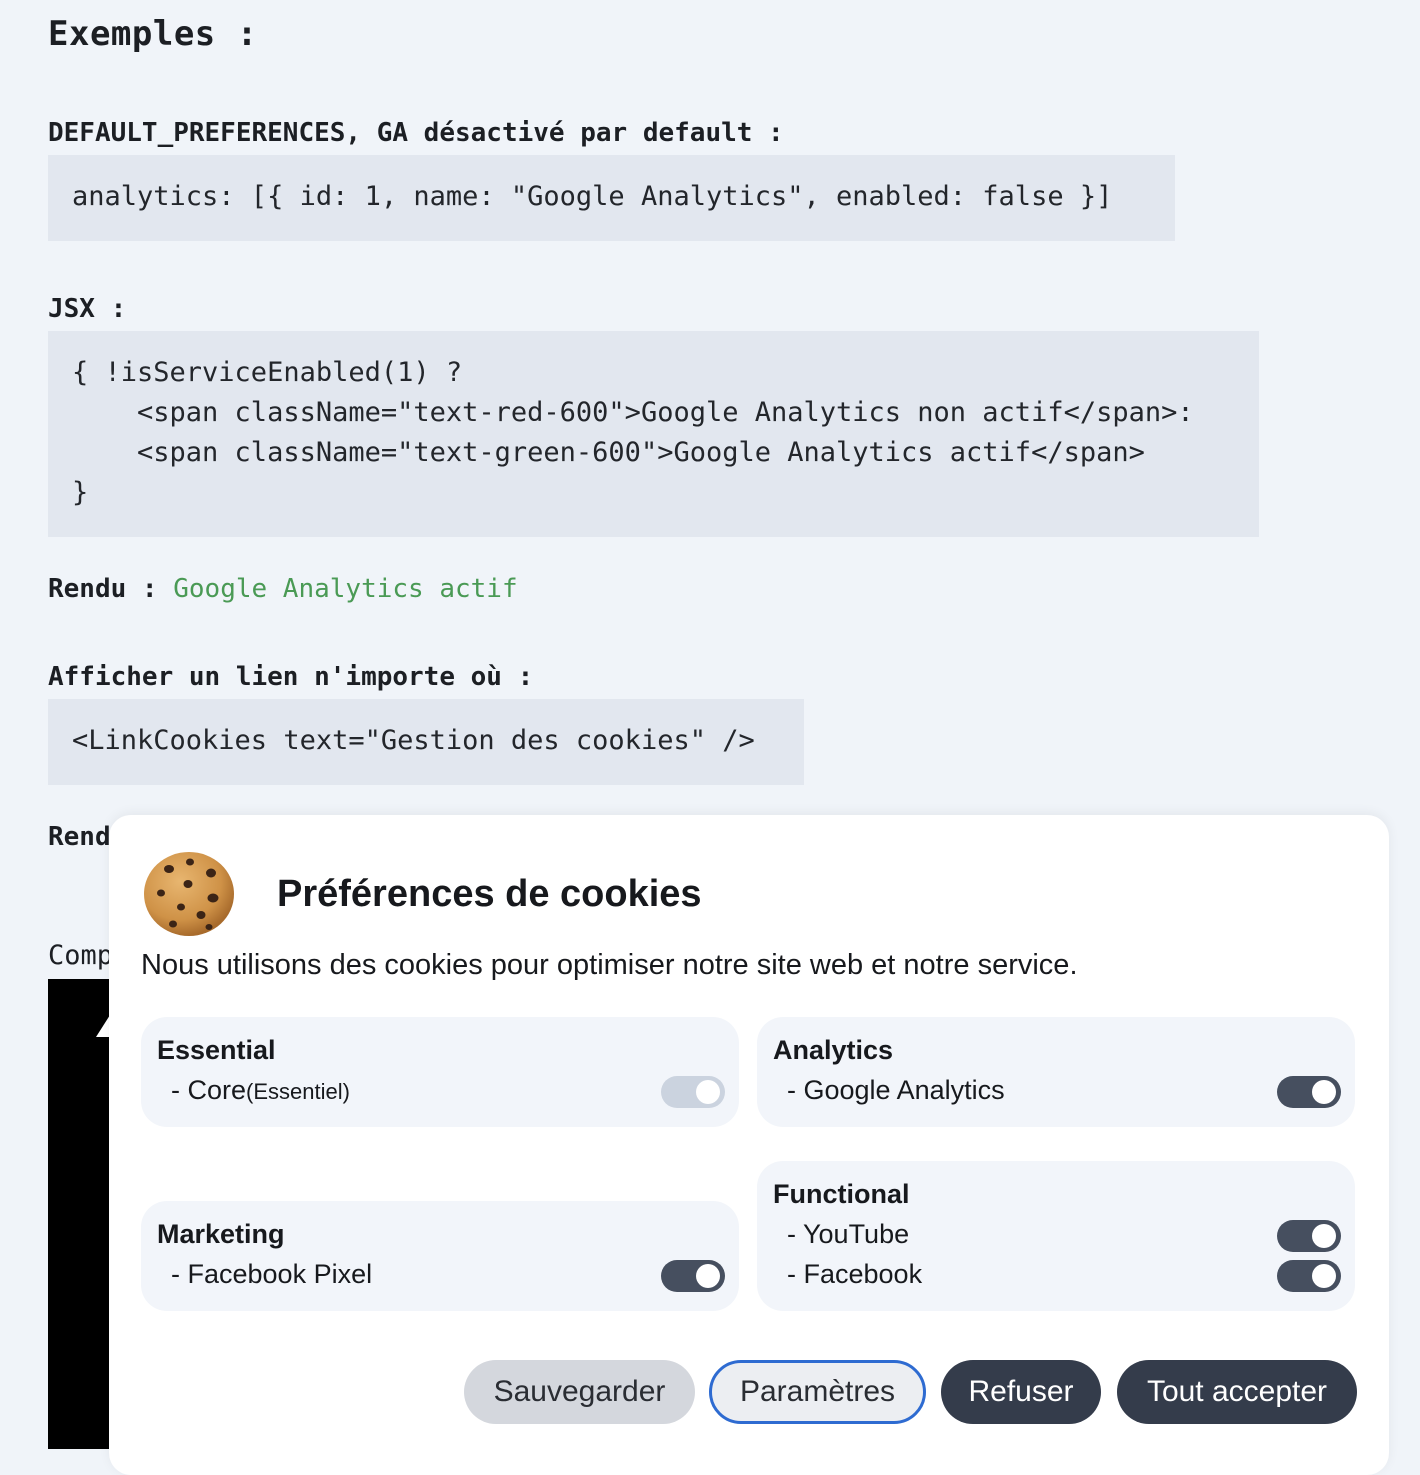  I want to click on refuse-button: Refuser, so click(1021, 1392).